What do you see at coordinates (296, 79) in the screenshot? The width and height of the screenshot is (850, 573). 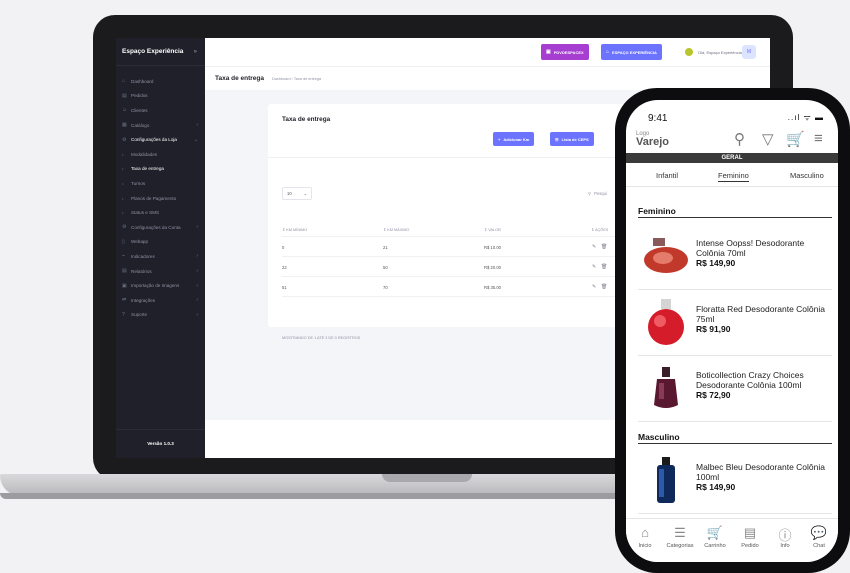 I see `breadcrumb: Dashboard › Taxa de entrega` at bounding box center [296, 79].